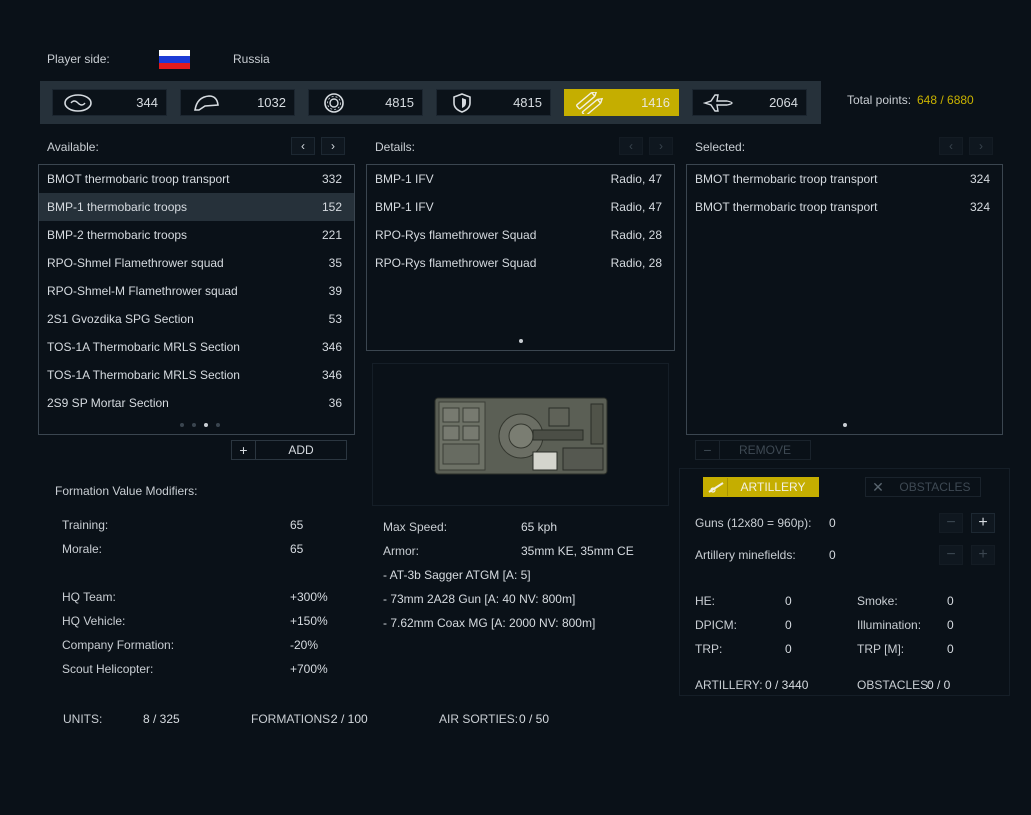 The width and height of the screenshot is (1031, 815). I want to click on modifier-value: +300%, so click(309, 597).